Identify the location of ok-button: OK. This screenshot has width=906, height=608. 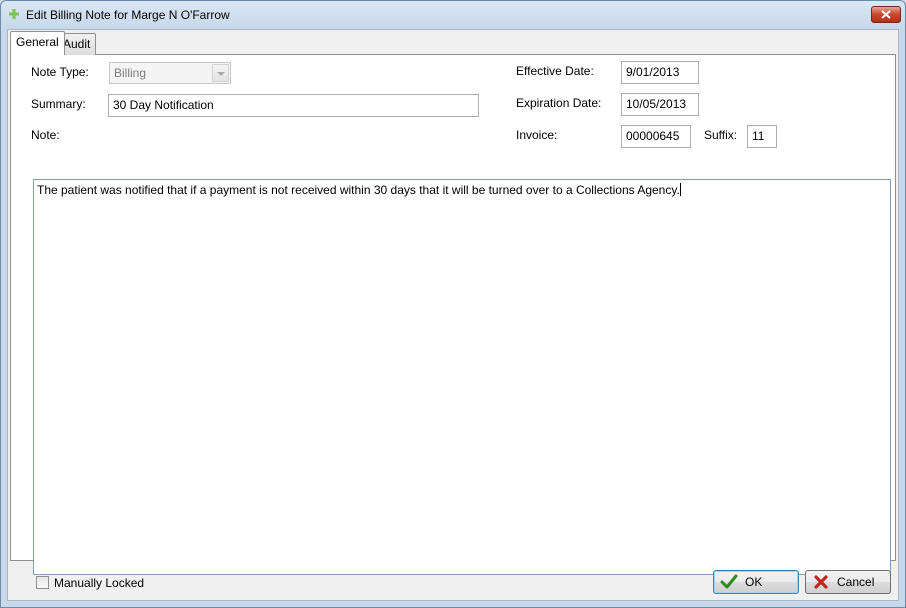
(756, 582).